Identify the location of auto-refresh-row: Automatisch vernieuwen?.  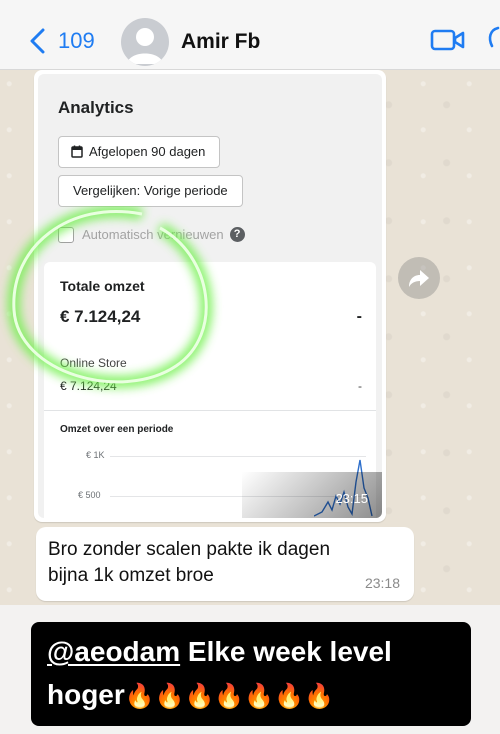
(151, 236).